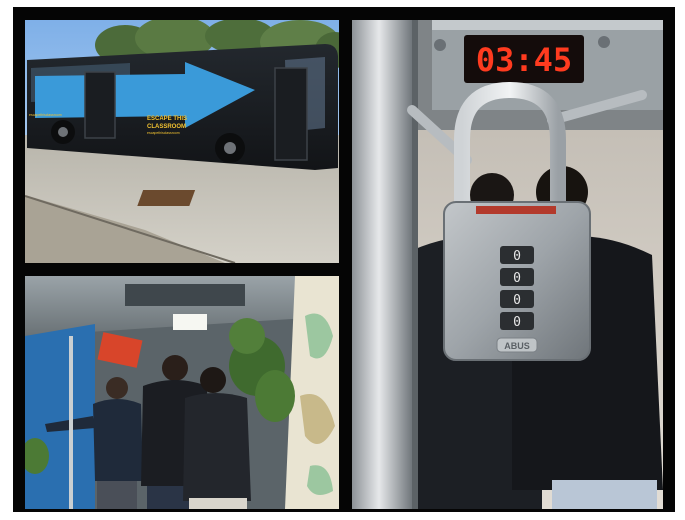 The height and width of the screenshot is (520, 685). What do you see at coordinates (166, 127) in the screenshot?
I see `bus-side-text-2: CLASSROOM` at bounding box center [166, 127].